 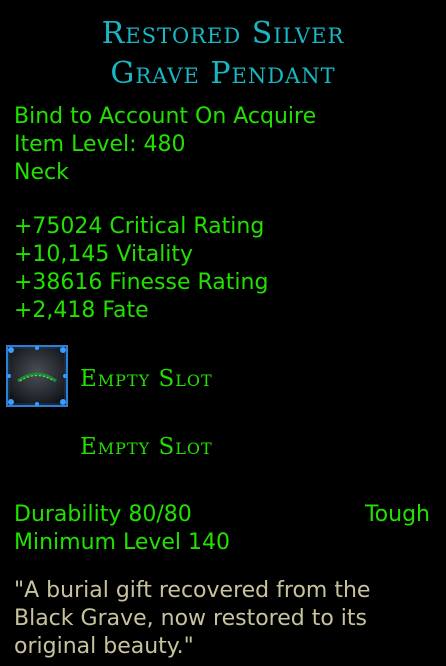 What do you see at coordinates (100, 144) in the screenshot?
I see `item-level-text: Item Level: 480` at bounding box center [100, 144].